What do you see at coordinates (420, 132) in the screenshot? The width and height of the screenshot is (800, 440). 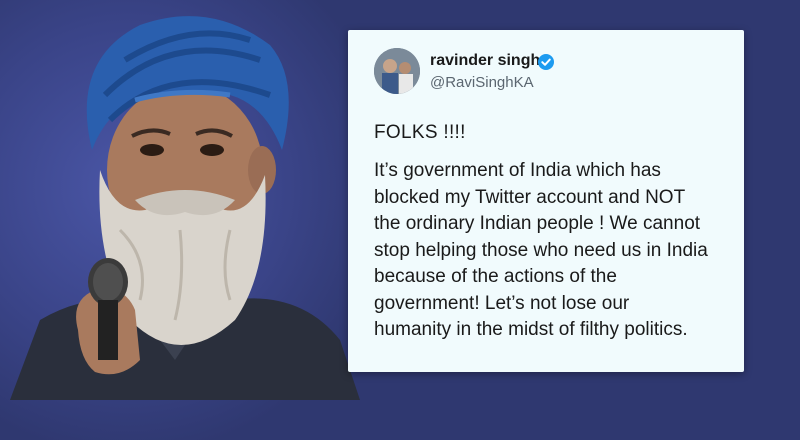 I see `tweet-heading: FOLKS !!!!` at bounding box center [420, 132].